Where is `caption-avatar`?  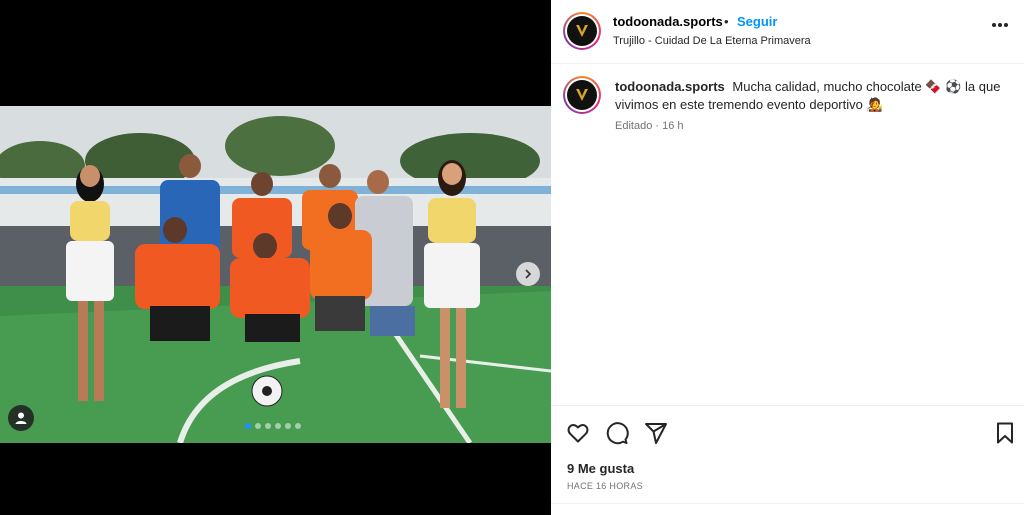 caption-avatar is located at coordinates (582, 95).